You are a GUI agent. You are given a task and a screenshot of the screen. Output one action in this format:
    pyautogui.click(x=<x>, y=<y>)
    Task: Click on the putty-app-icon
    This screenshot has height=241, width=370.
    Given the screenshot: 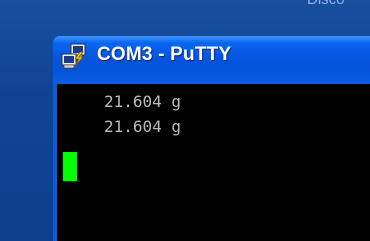 What is the action you would take?
    pyautogui.click(x=75, y=56)
    